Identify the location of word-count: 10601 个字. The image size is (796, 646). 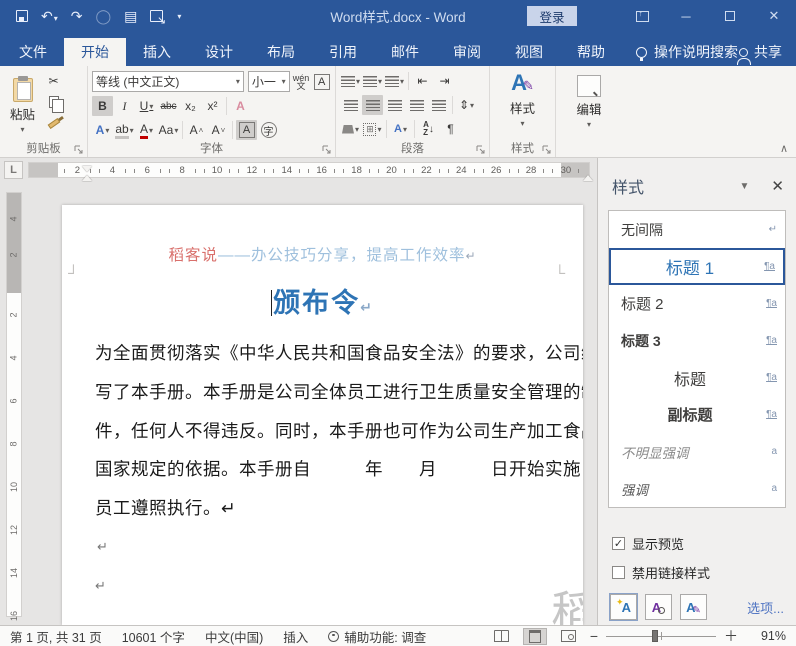
(153, 636).